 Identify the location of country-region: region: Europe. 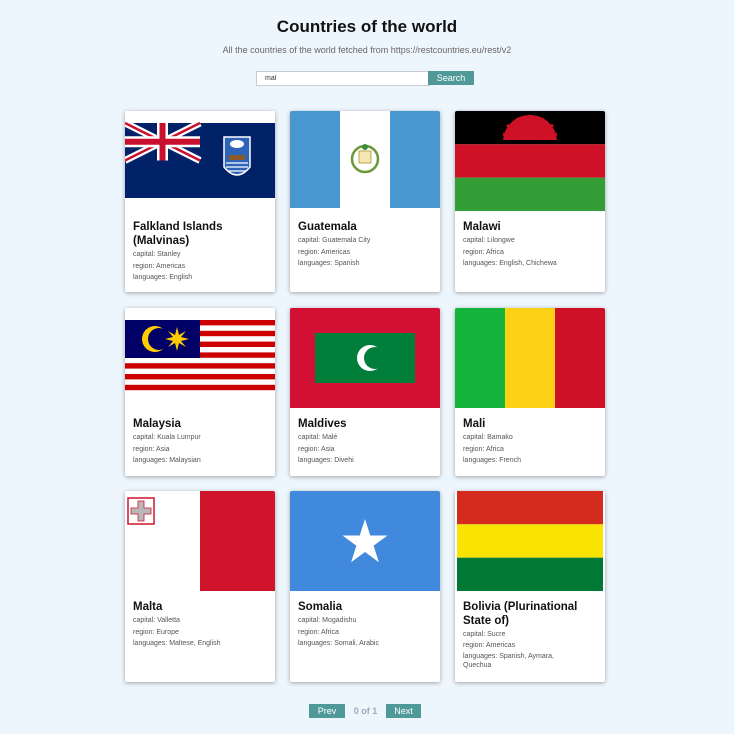
(156, 632).